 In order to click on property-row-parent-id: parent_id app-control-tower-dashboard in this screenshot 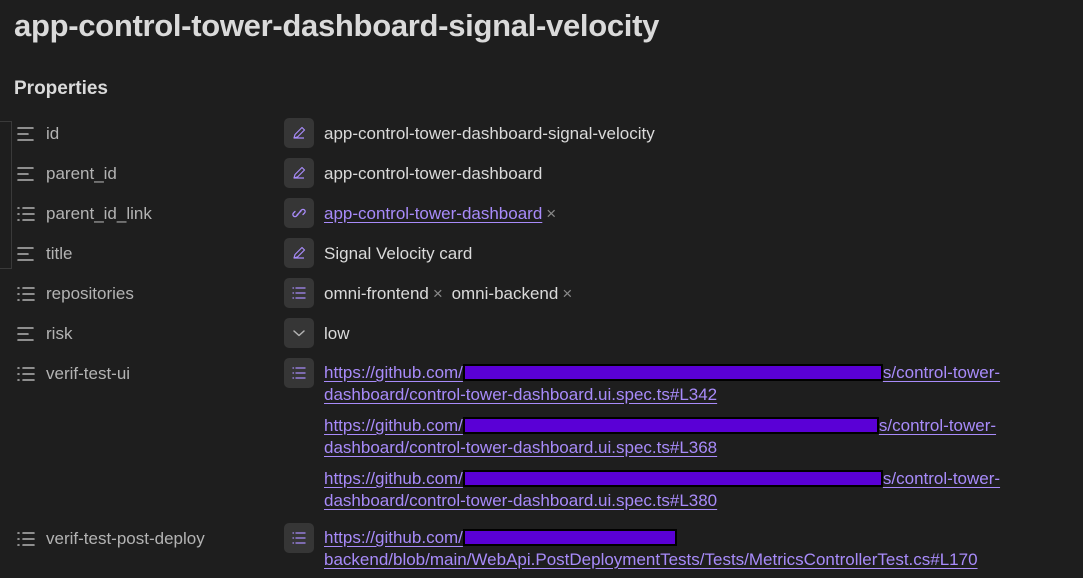, I will do `click(541, 174)`.